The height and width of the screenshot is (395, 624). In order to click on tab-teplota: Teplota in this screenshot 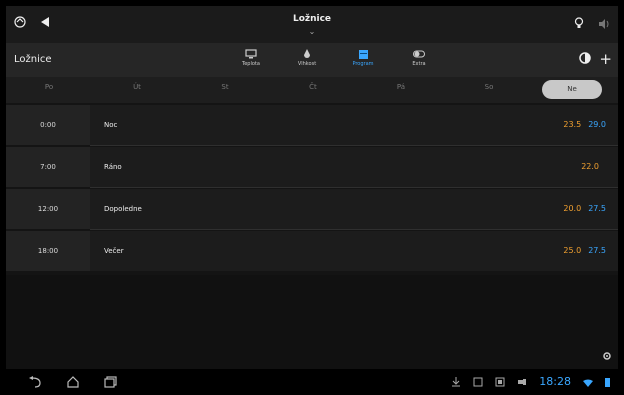, I will do `click(251, 57)`.